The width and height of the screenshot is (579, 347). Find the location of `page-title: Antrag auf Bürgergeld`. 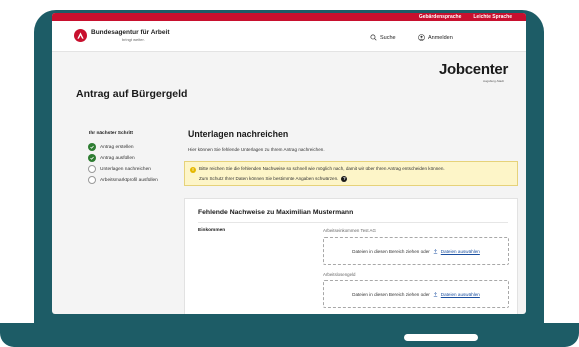

page-title: Antrag auf Bürgergeld is located at coordinates (132, 94).